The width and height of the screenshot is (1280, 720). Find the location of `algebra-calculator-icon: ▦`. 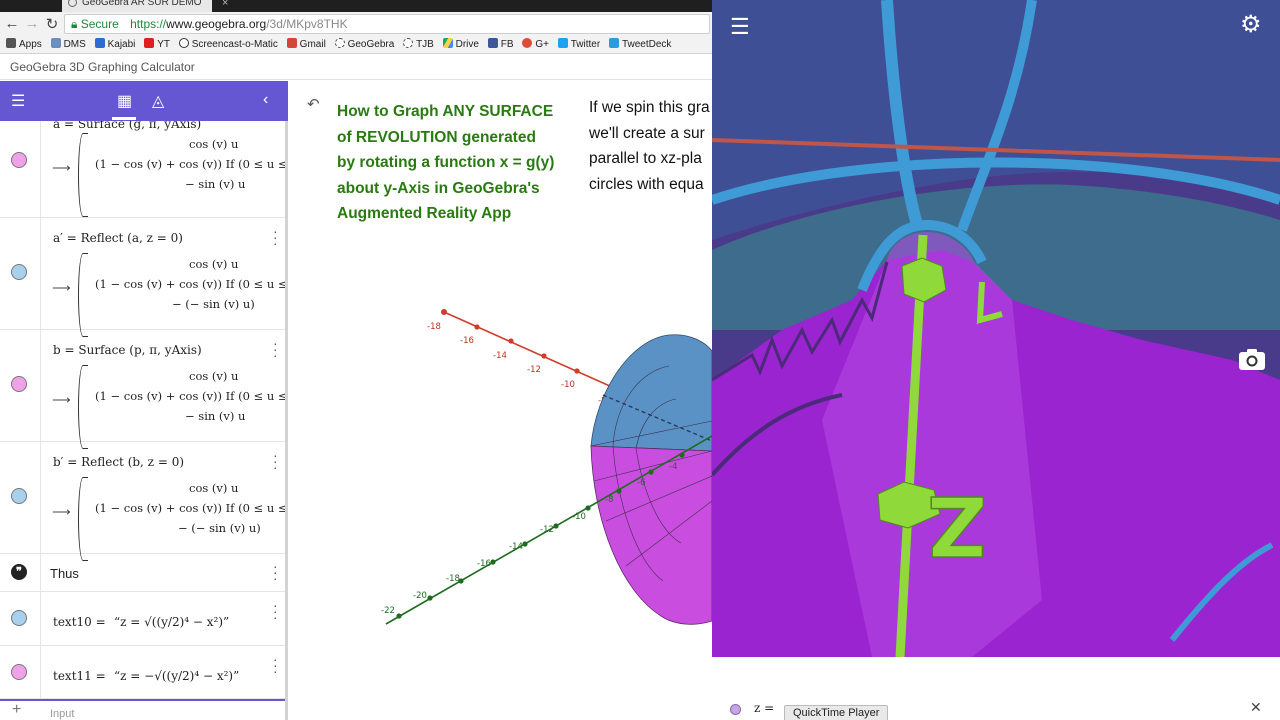

algebra-calculator-icon: ▦ is located at coordinates (124, 101).